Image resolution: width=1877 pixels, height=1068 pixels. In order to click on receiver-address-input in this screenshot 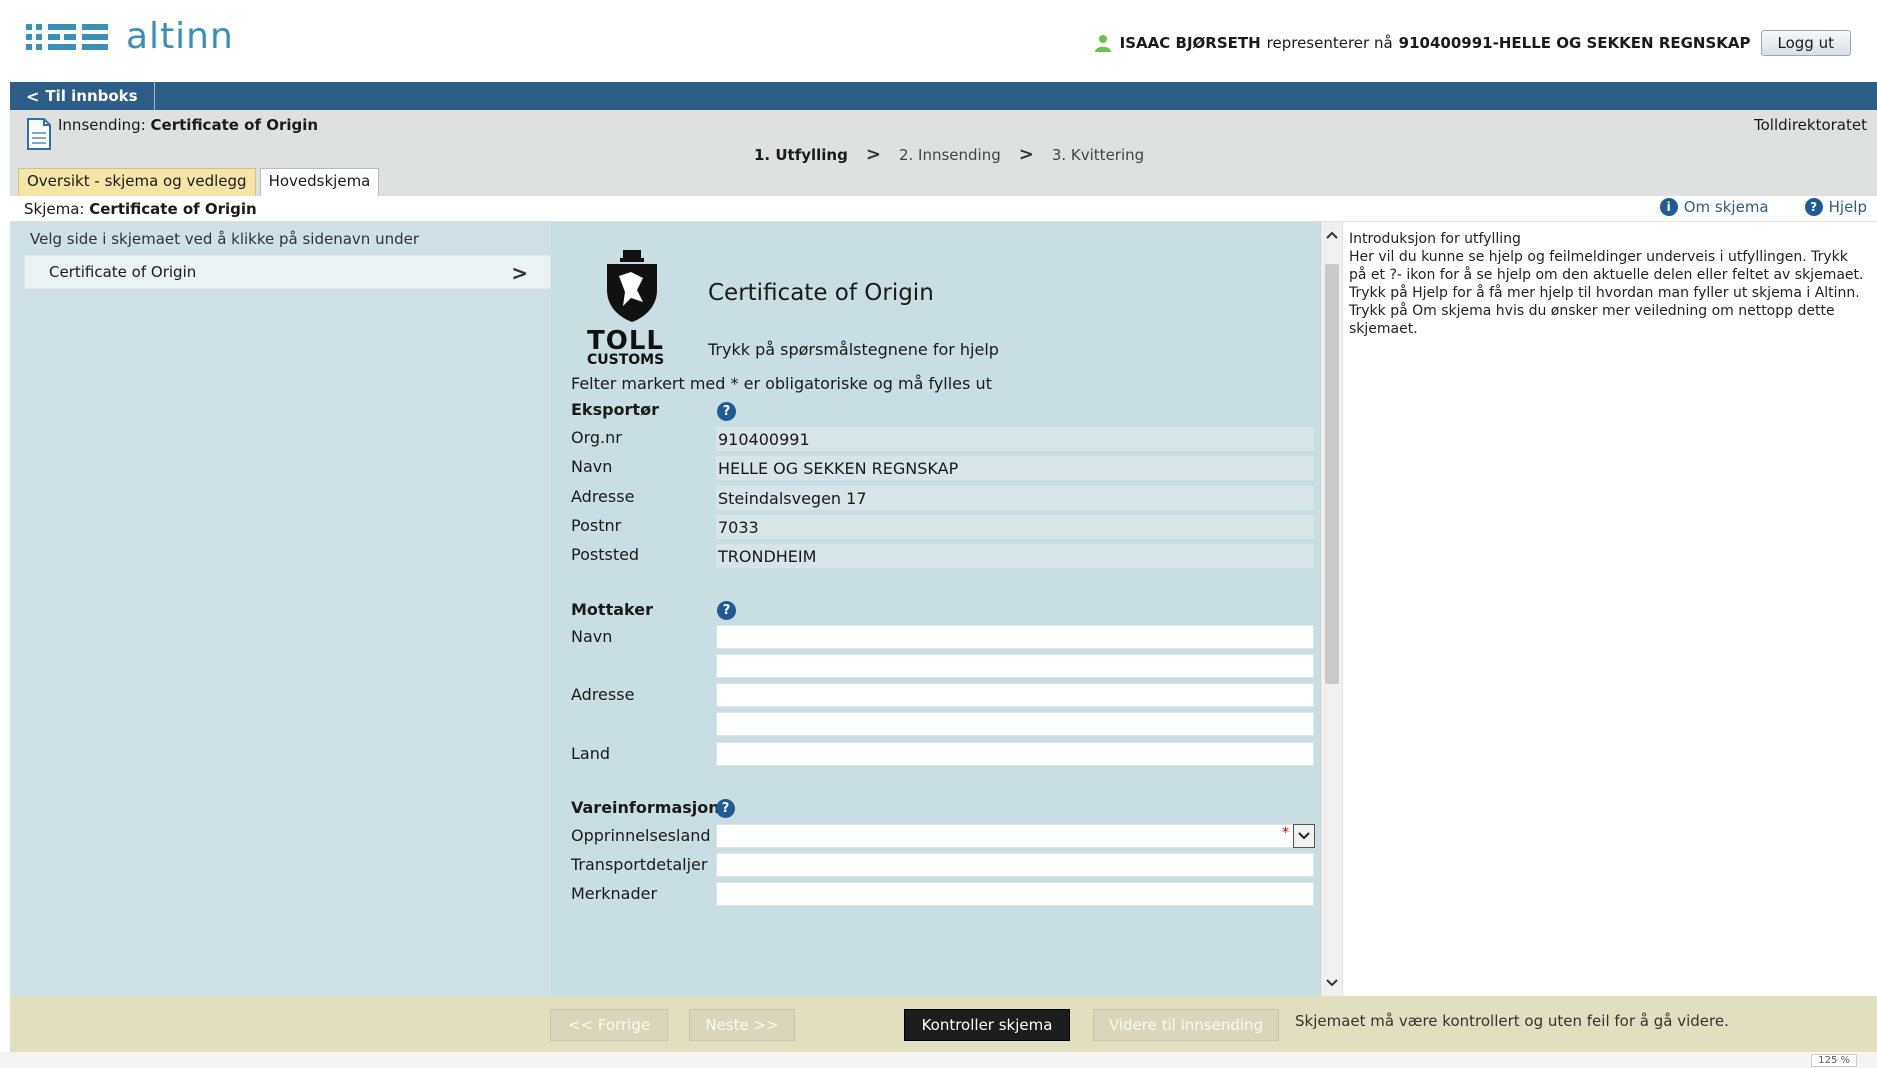, I will do `click(1015, 695)`.